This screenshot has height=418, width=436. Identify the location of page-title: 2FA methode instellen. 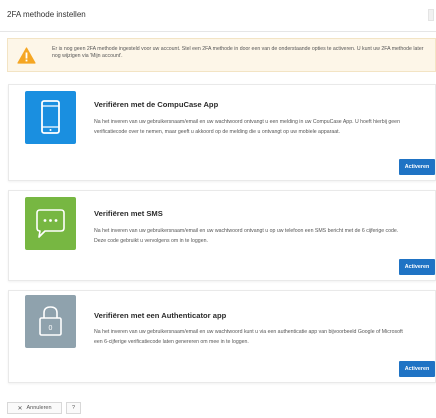
(46, 14).